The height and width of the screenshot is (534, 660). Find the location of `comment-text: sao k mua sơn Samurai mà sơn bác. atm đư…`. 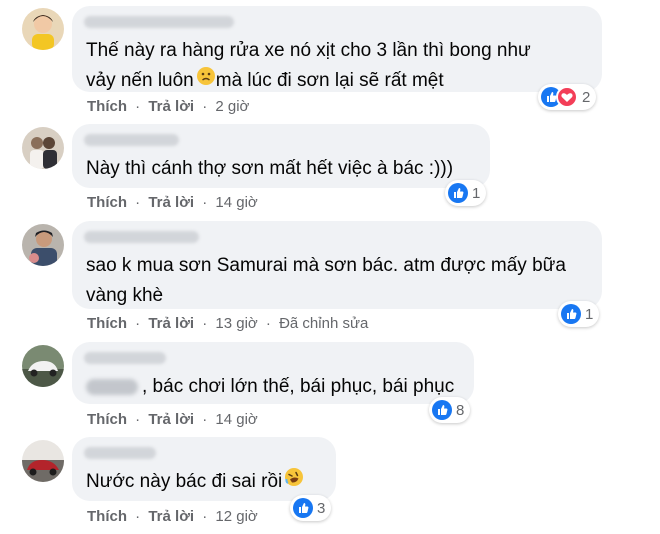

comment-text: sao k mua sơn Samurai mà sơn bác. atm đư… is located at coordinates (326, 280).